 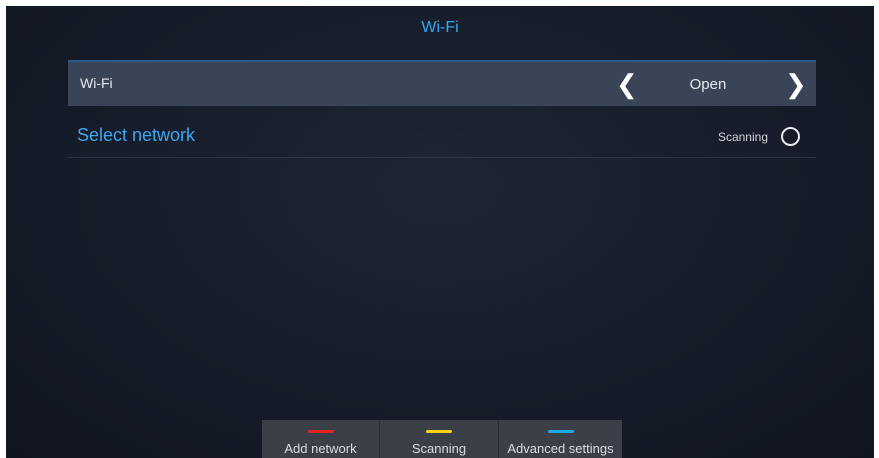 I want to click on chevron-right-icon: ❯, so click(x=796, y=84).